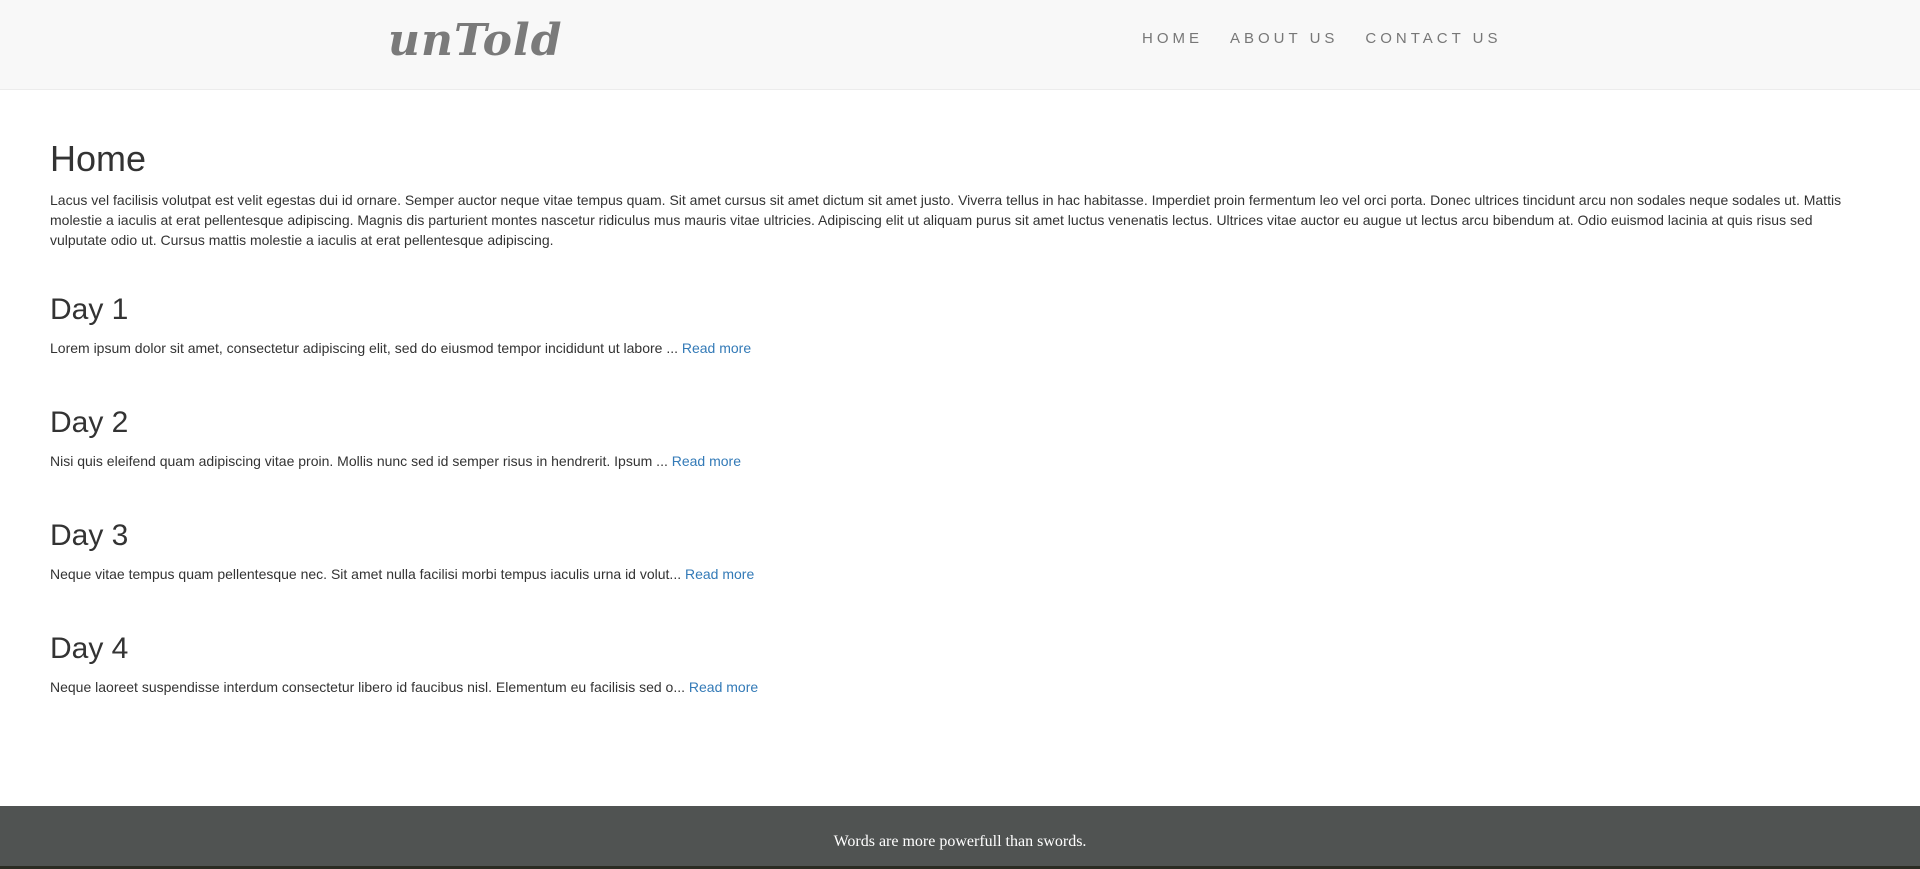  What do you see at coordinates (89, 648) in the screenshot?
I see `post-title: Day 4` at bounding box center [89, 648].